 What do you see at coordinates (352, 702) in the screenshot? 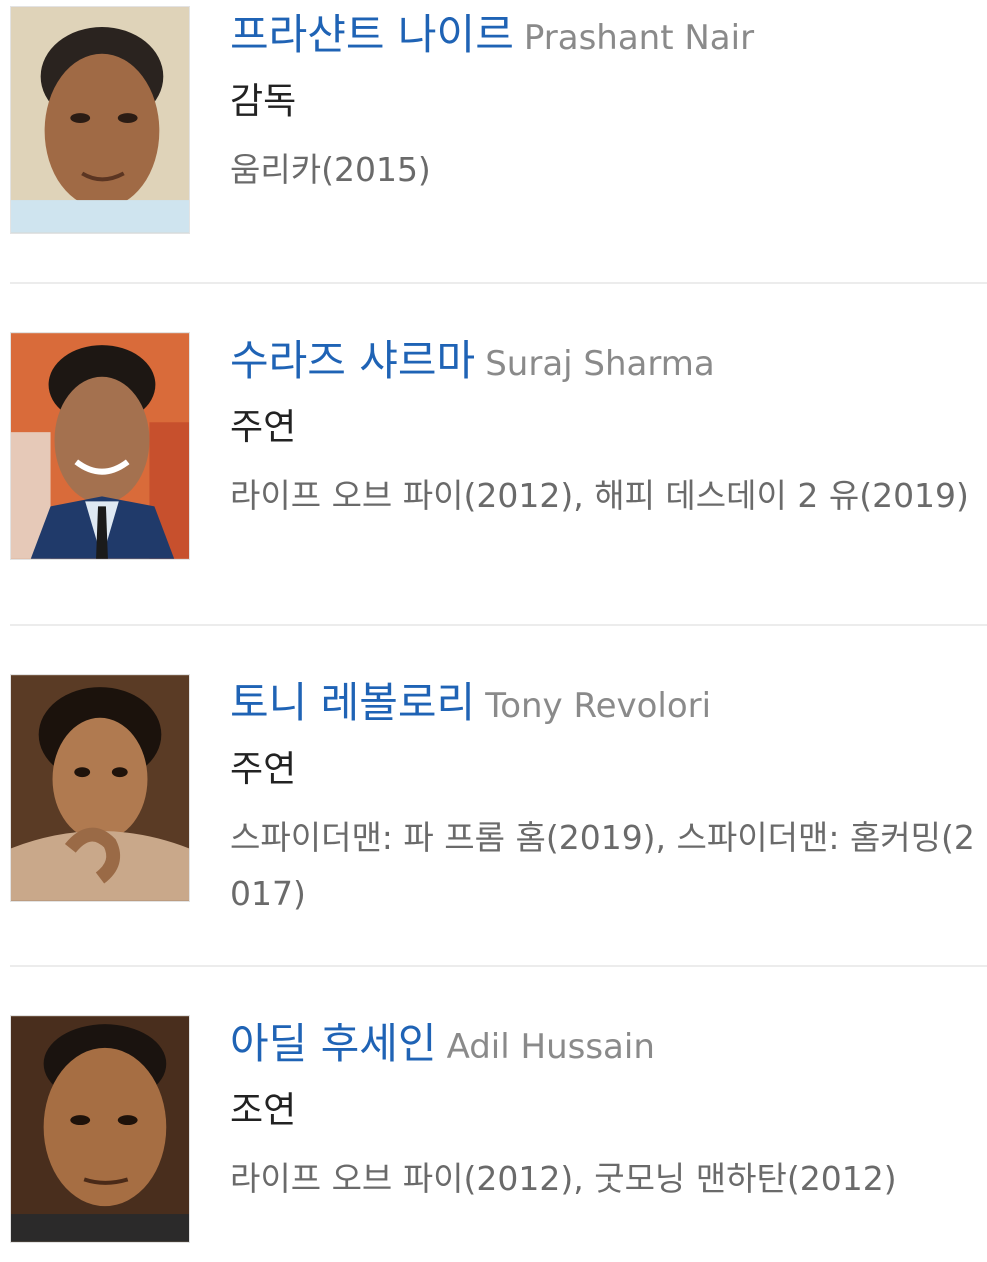
I see `person-name-ko-link: 토니 레볼로리` at bounding box center [352, 702].